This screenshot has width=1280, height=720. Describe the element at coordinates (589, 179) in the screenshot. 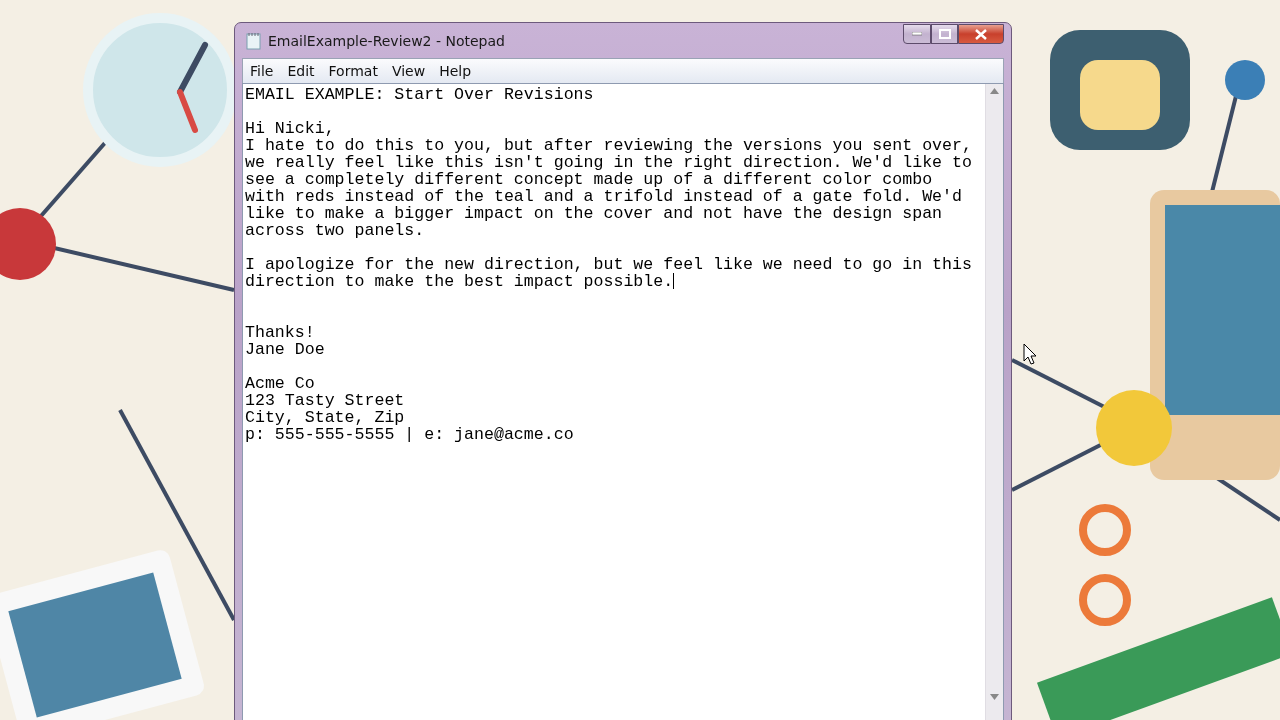

I see `text-line: see a completely different concept made up of a different color combo` at that location.